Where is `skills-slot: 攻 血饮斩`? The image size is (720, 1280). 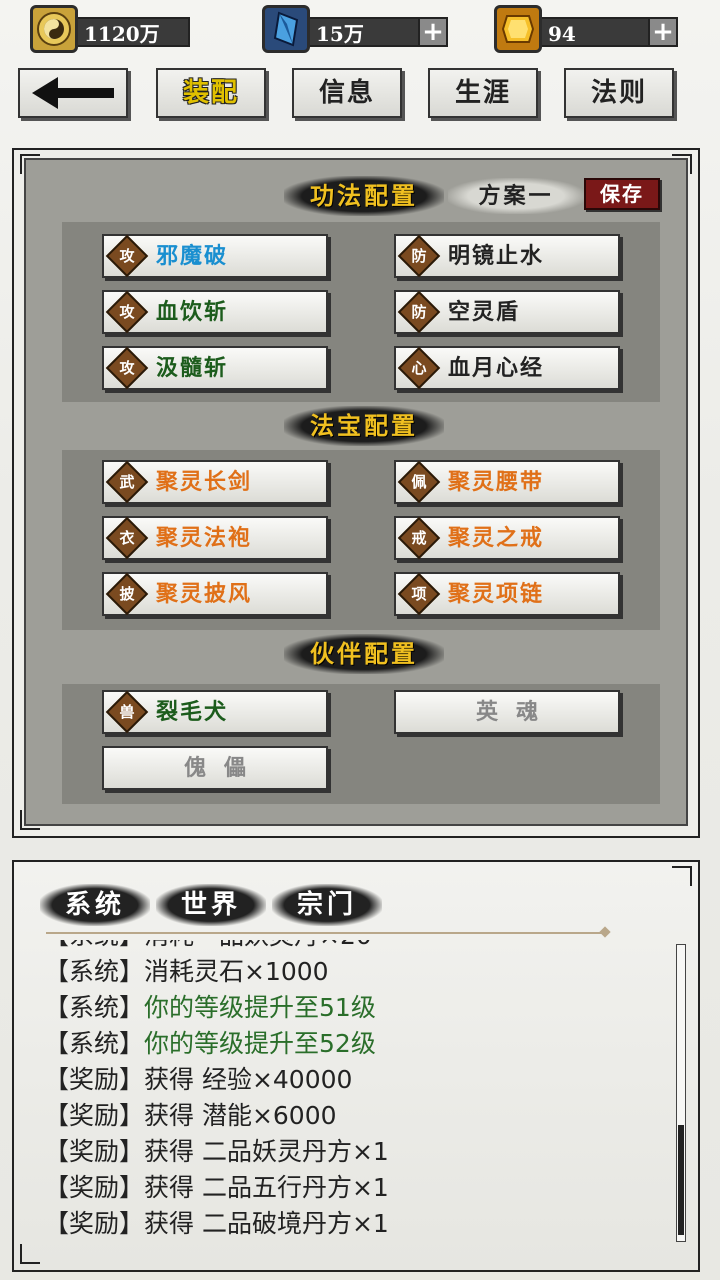
skills-slot: 攻 血饮斩 is located at coordinates (215, 312).